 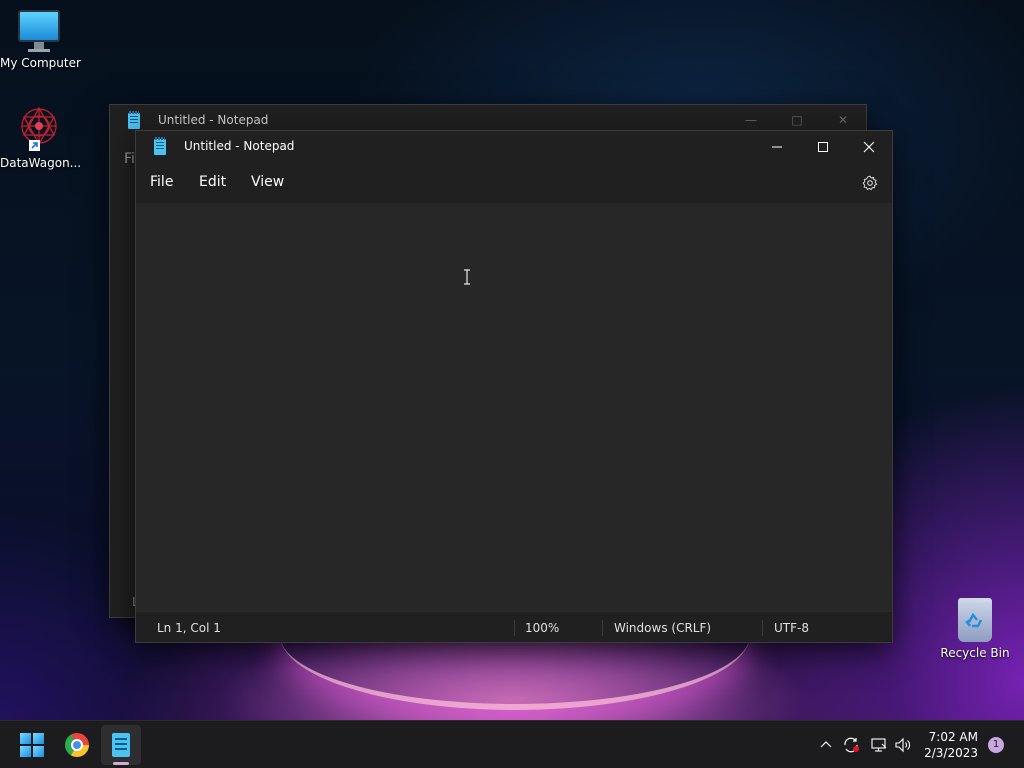 I want to click on settings-button, so click(x=870, y=183).